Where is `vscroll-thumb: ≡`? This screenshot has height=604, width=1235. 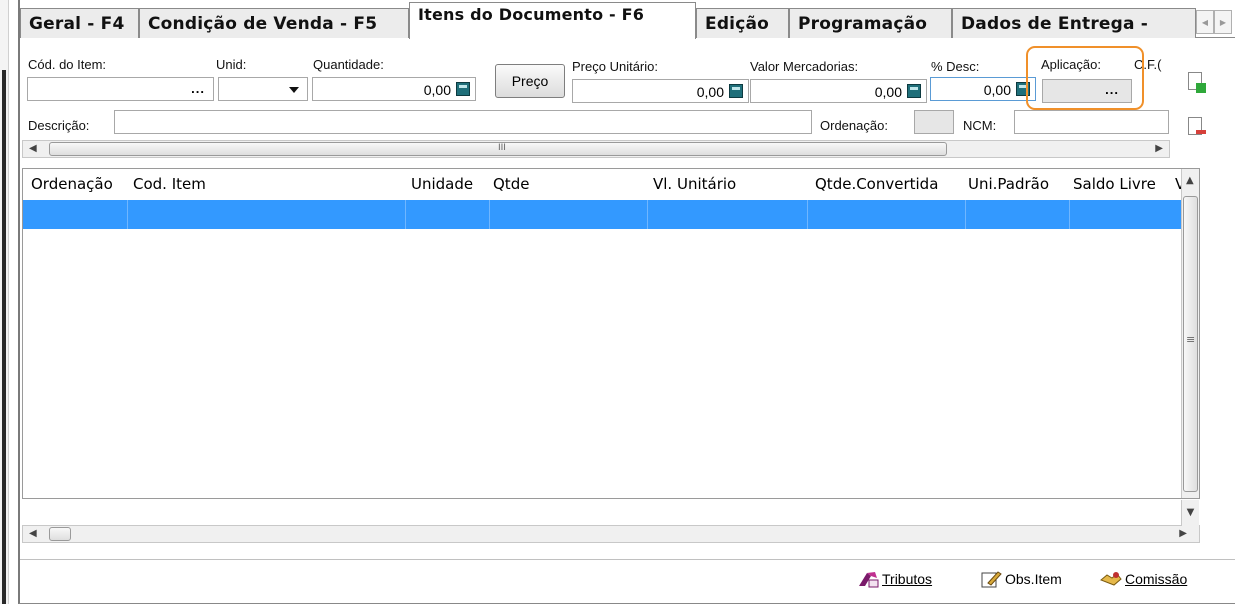 vscroll-thumb: ≡ is located at coordinates (1190, 344).